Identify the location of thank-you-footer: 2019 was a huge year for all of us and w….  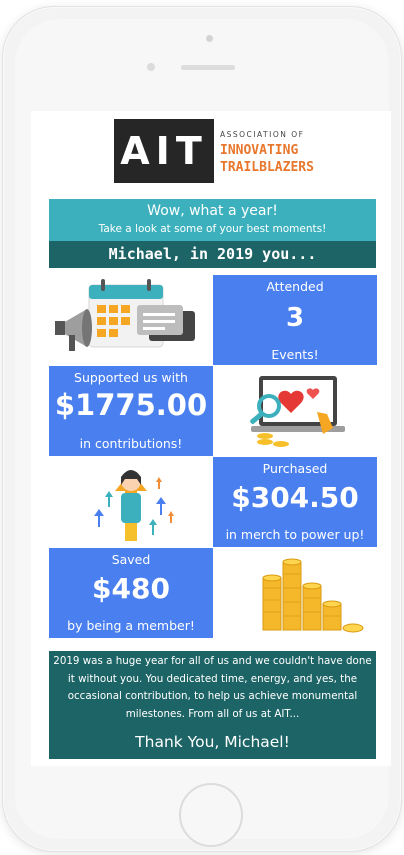
(212, 705).